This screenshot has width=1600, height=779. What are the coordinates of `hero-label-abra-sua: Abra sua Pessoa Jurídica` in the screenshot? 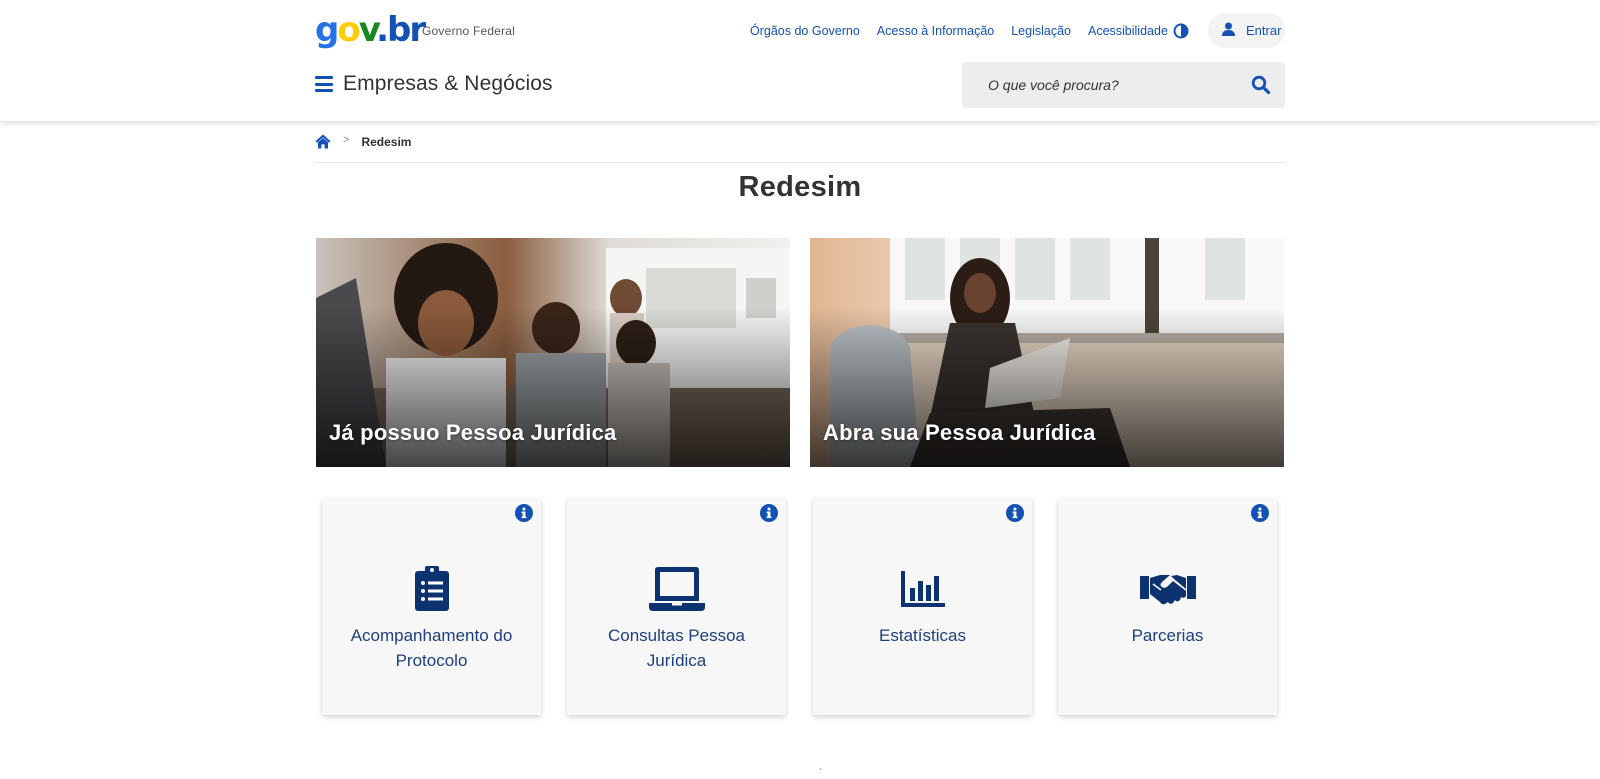 It's located at (959, 432).